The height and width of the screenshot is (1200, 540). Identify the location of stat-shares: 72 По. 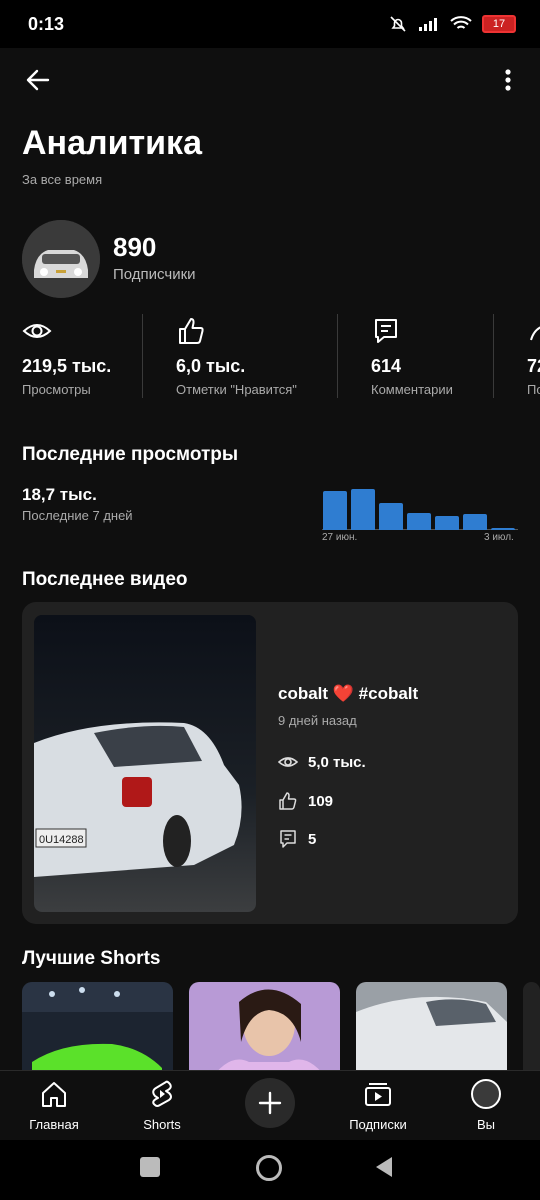
(533, 357).